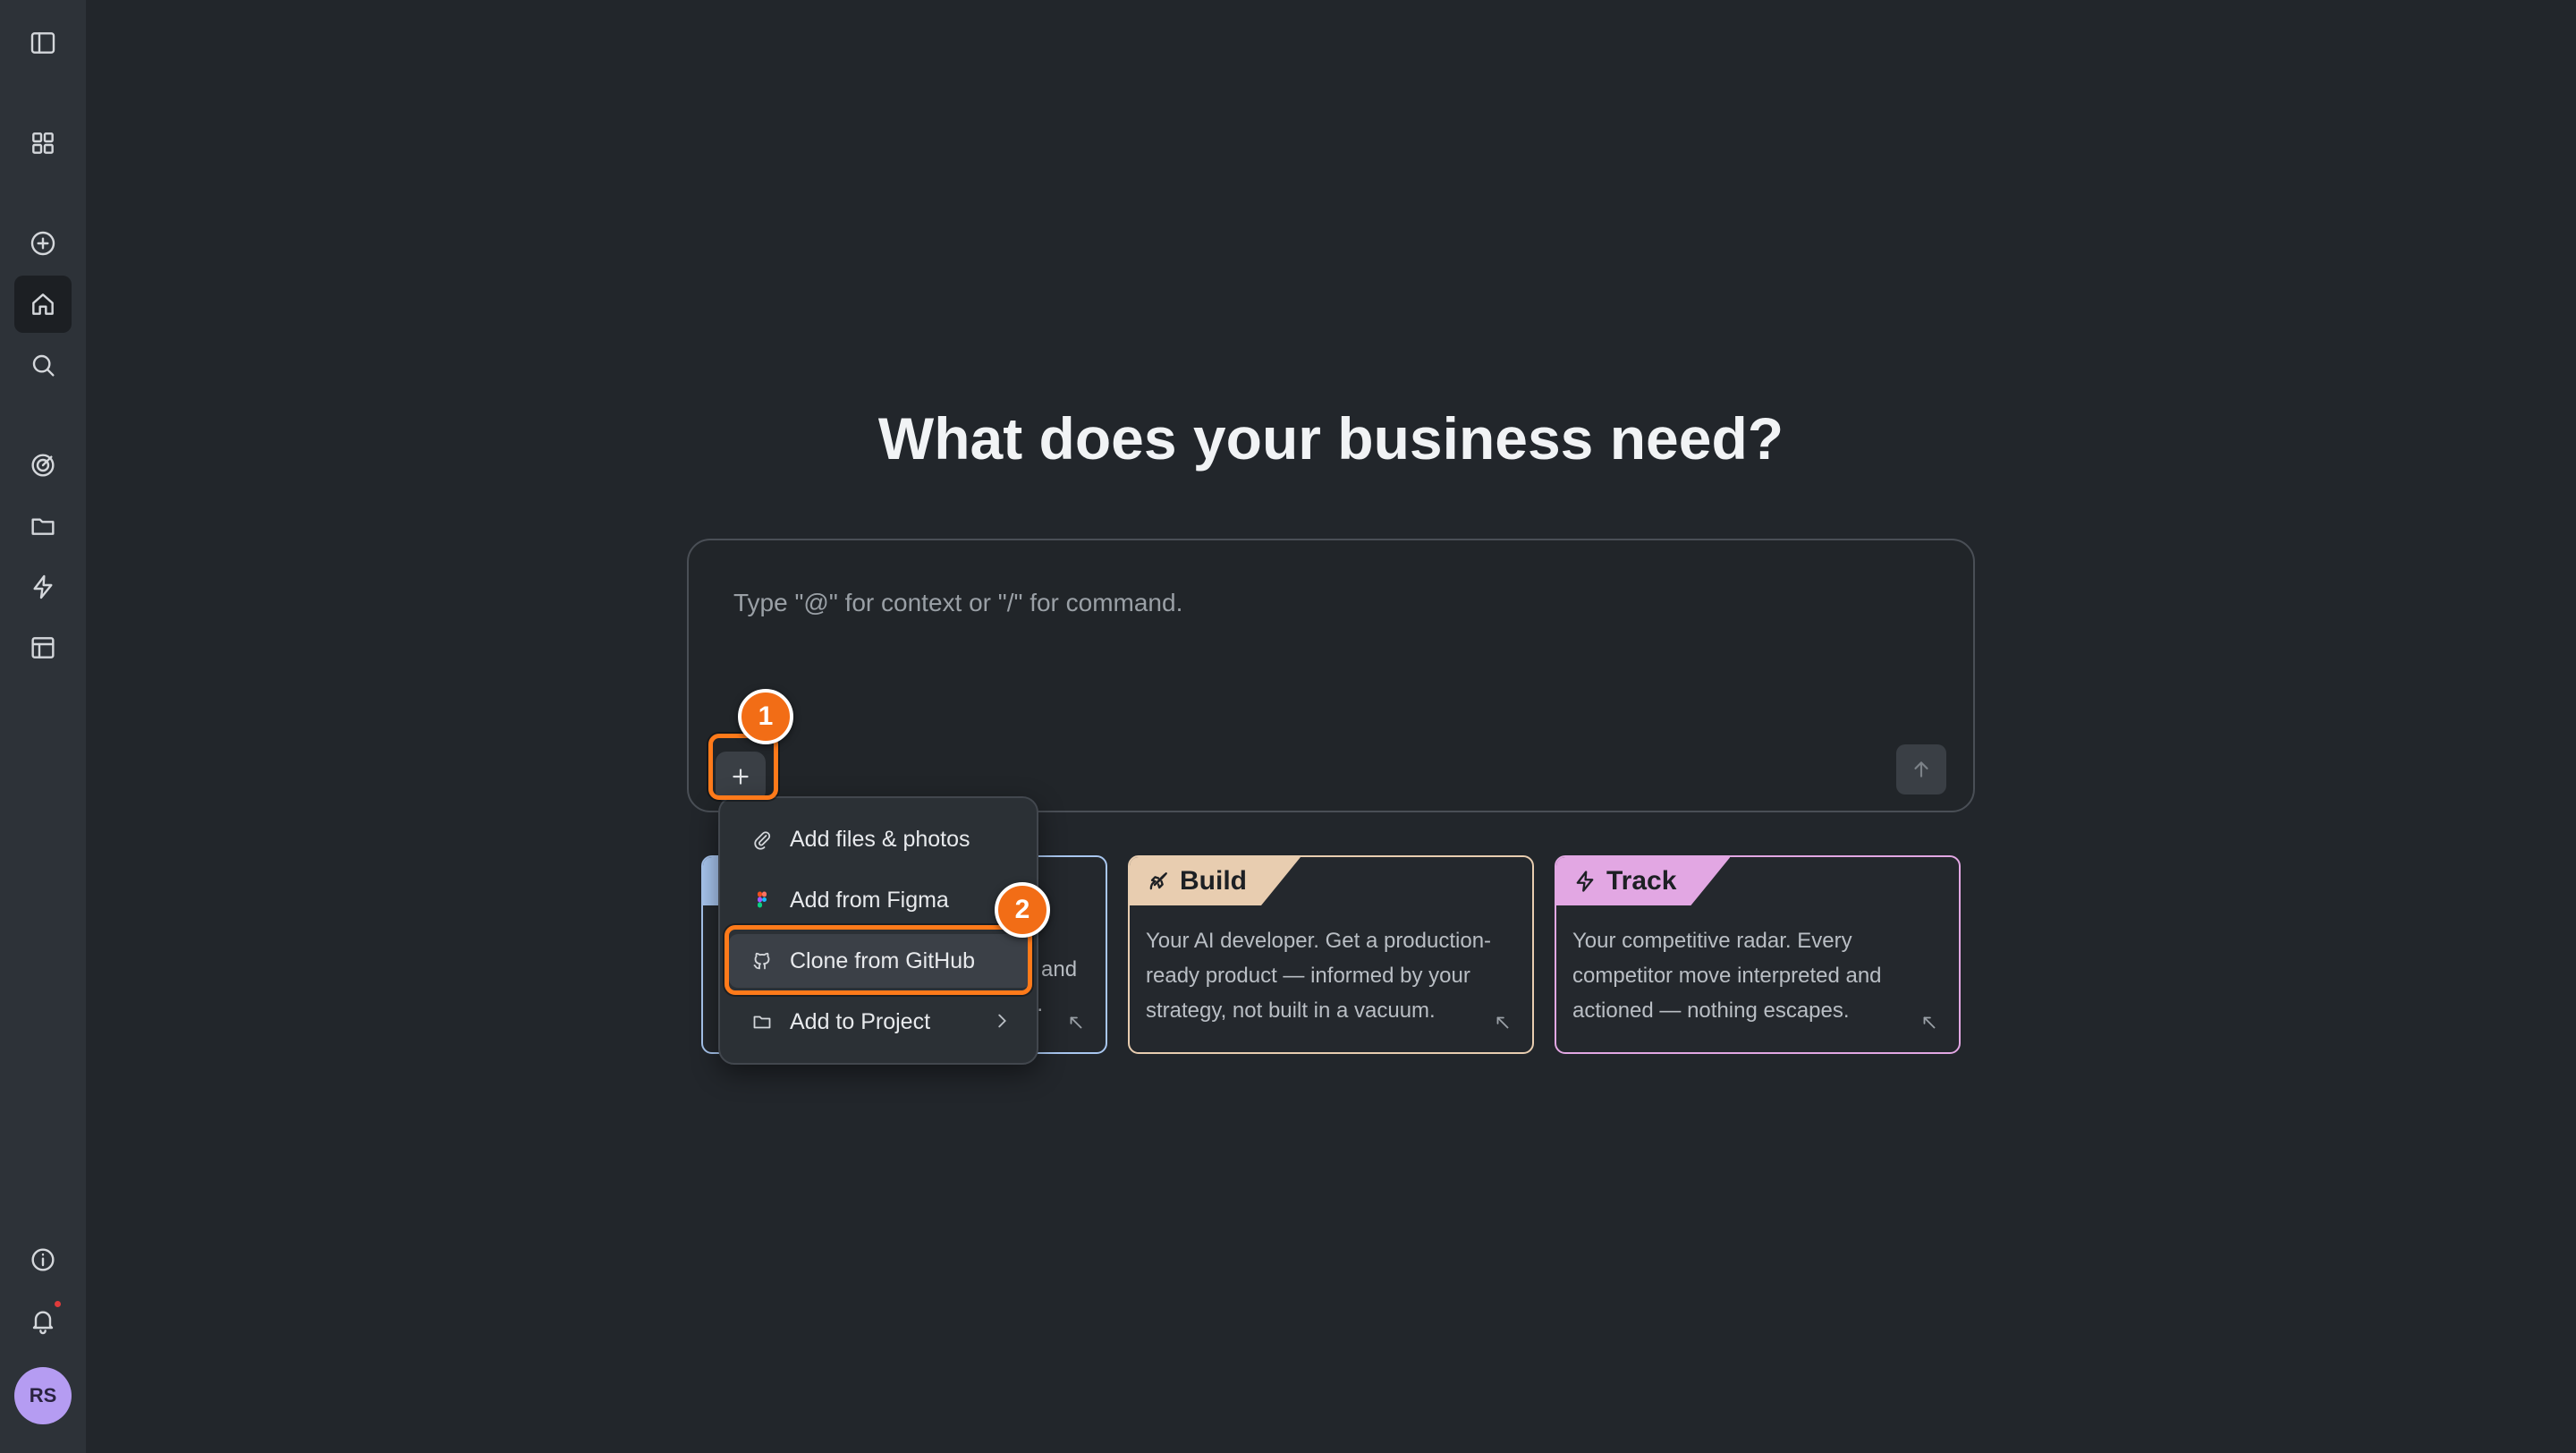  I want to click on menu-item-label: Add files & photos, so click(880, 839).